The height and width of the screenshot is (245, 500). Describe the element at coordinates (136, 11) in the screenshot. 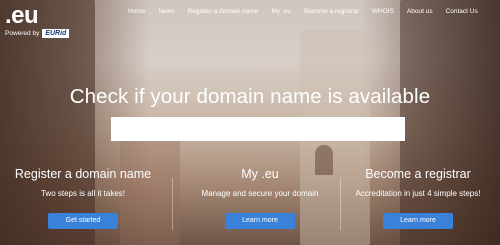

I see `nav-item-home: Home` at that location.